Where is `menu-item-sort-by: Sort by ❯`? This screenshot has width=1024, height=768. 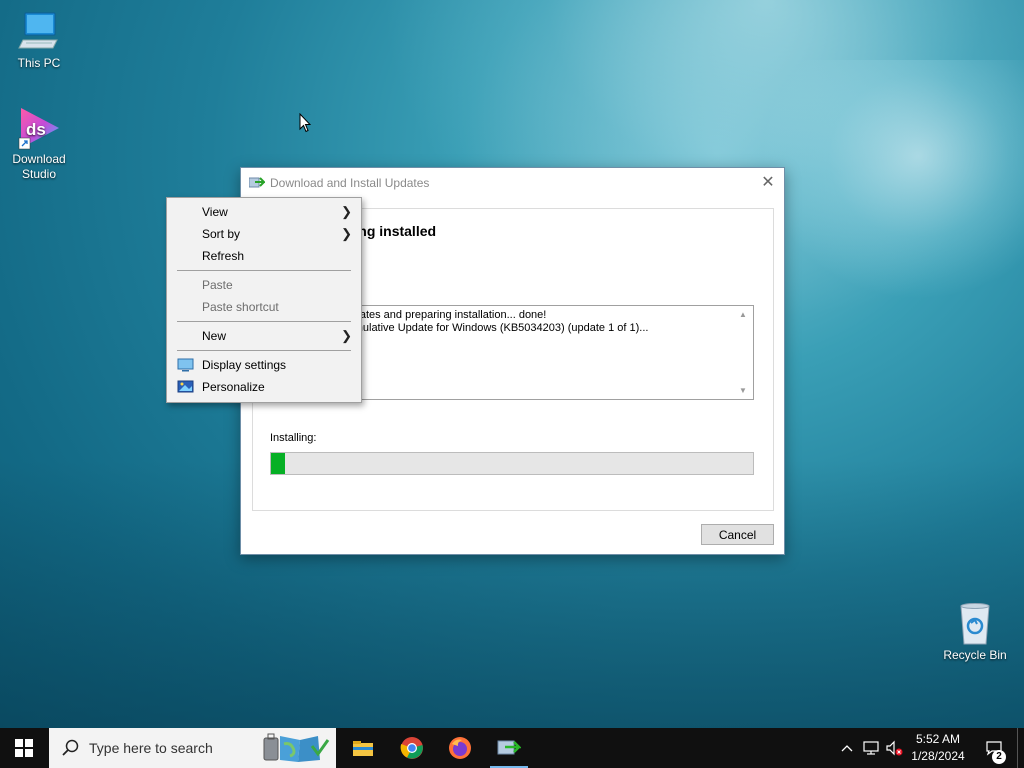
menu-item-sort-by: Sort by ❯ is located at coordinates (264, 234).